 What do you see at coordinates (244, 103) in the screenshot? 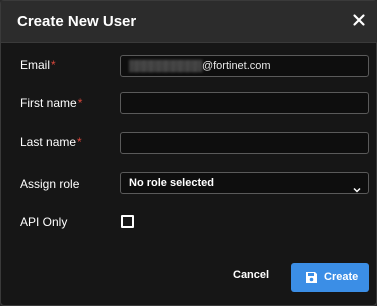
I see `first-name-input` at bounding box center [244, 103].